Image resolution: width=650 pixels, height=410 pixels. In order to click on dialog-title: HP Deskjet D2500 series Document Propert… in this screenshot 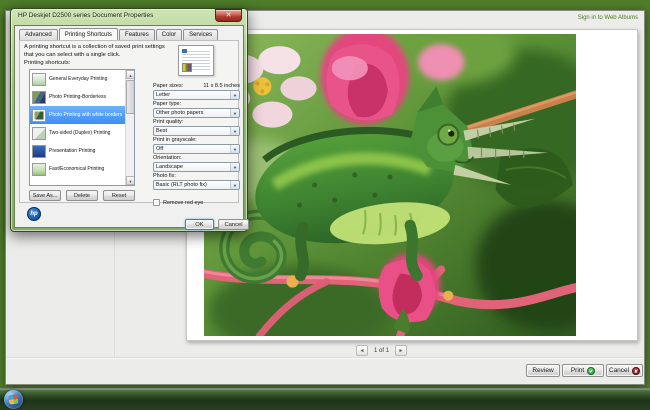, I will do `click(86, 15)`.